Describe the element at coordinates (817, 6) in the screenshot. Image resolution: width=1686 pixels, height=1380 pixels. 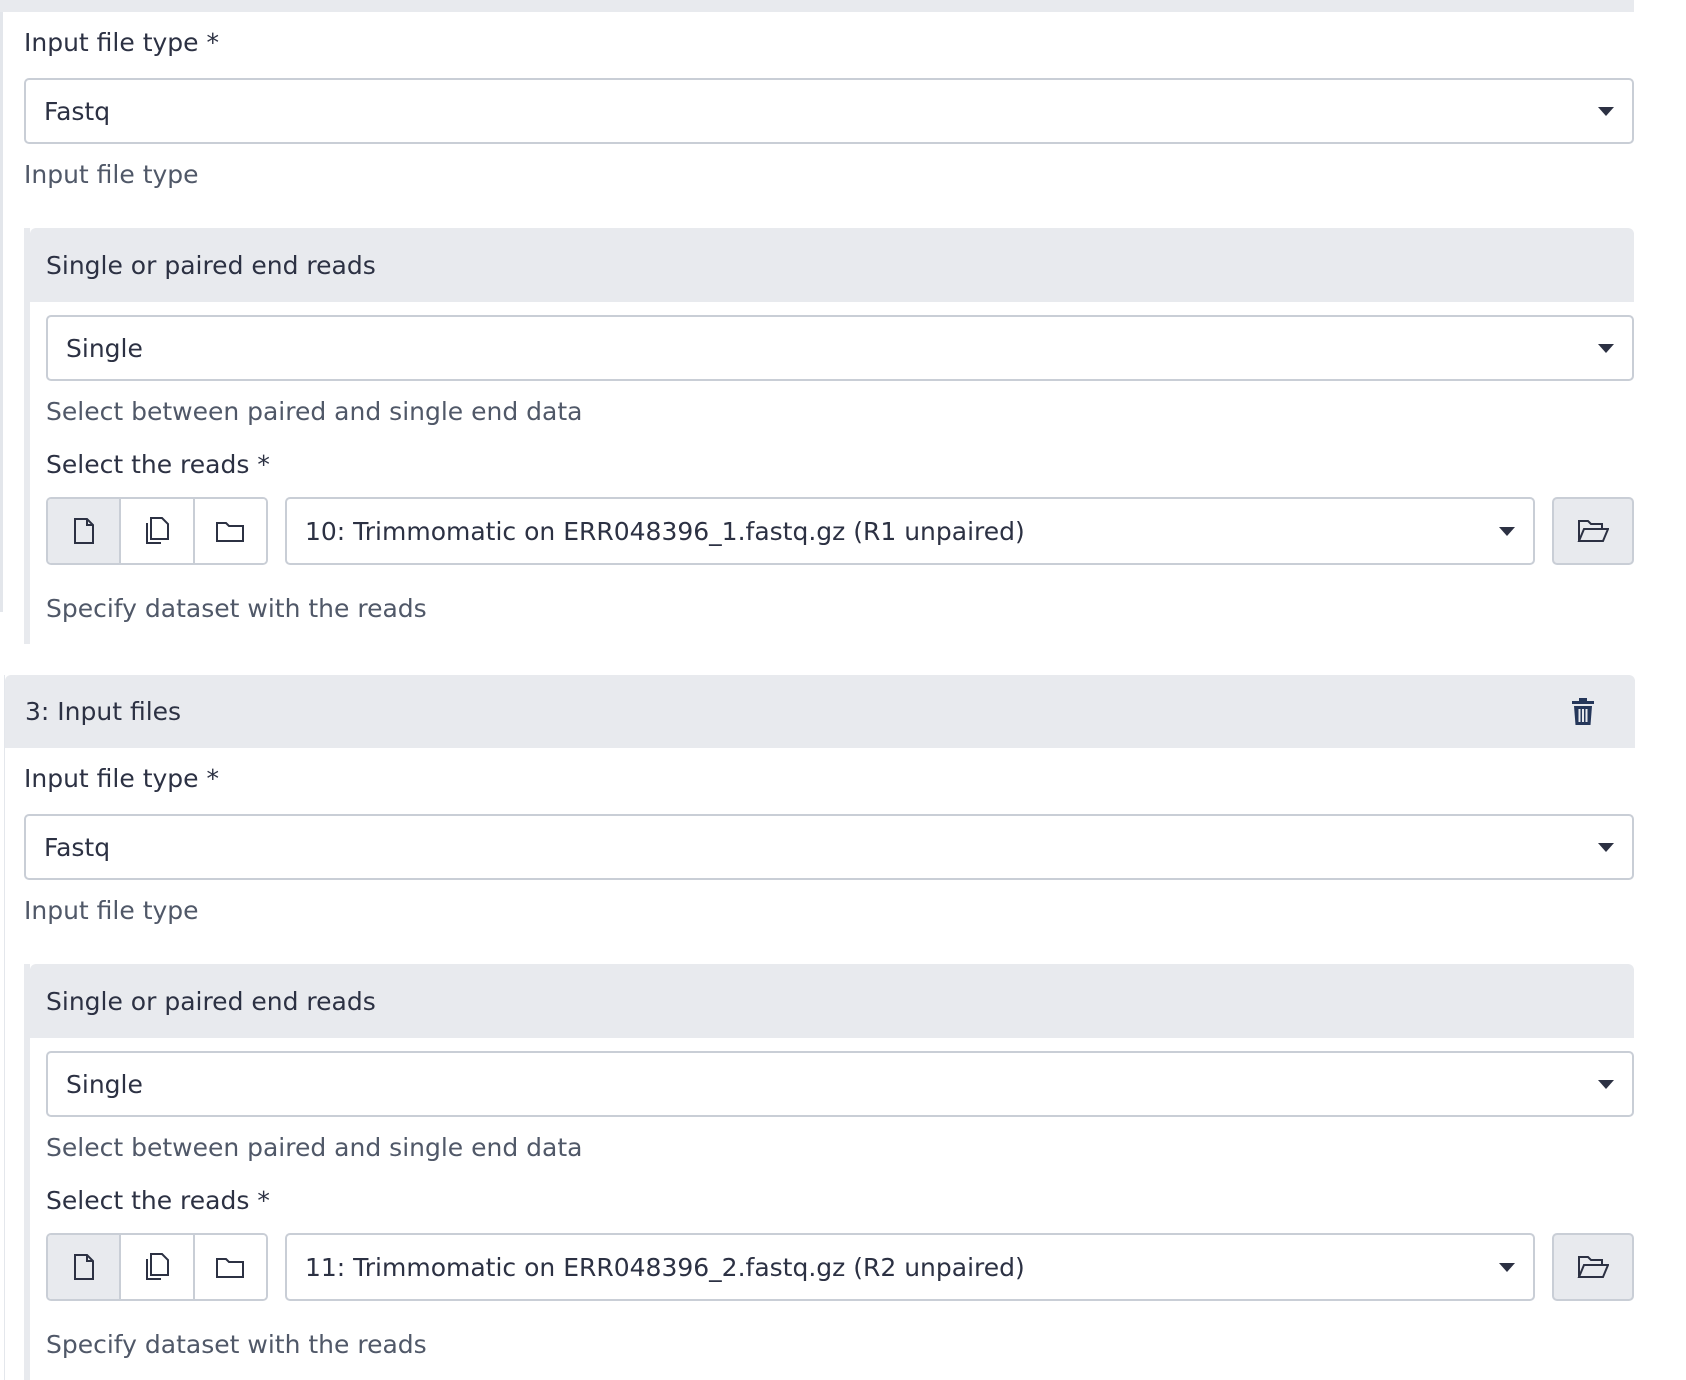
I see `previous-card-edge` at that location.